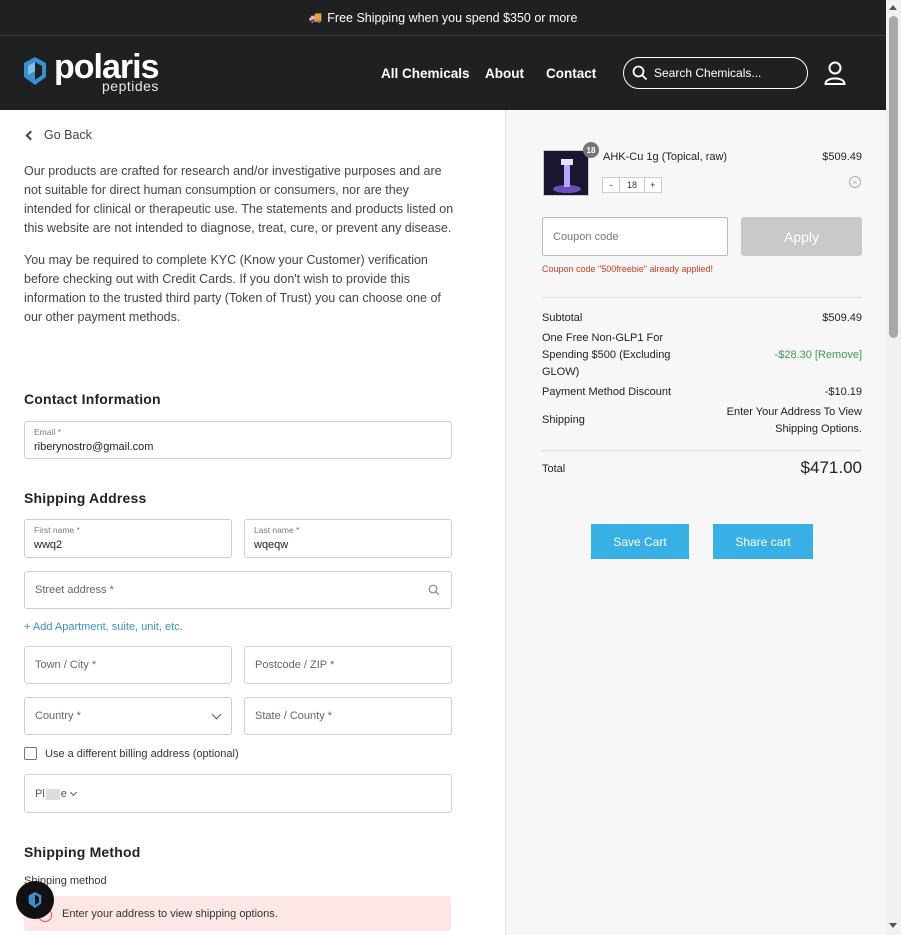 Image resolution: width=901 pixels, height=935 pixels. I want to click on first-name-label: First name *, so click(57, 530).